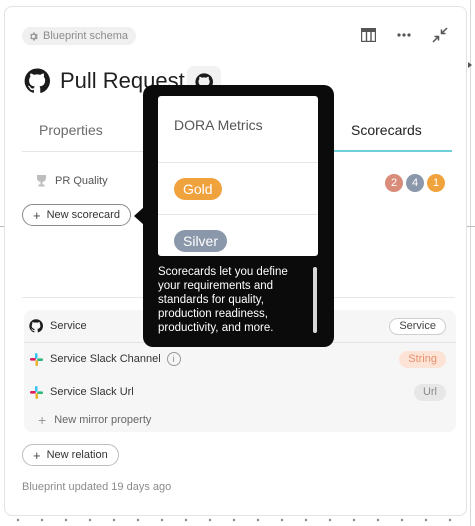 This screenshot has height=526, width=475. Describe the element at coordinates (201, 241) in the screenshot. I see `level-pill-silver: Silver` at that location.